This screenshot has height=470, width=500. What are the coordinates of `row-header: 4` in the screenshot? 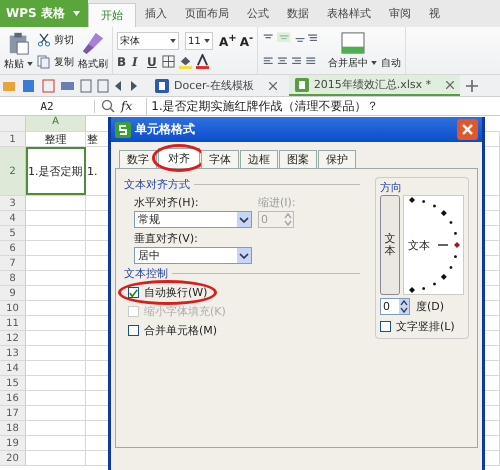 It's located at (13, 218).